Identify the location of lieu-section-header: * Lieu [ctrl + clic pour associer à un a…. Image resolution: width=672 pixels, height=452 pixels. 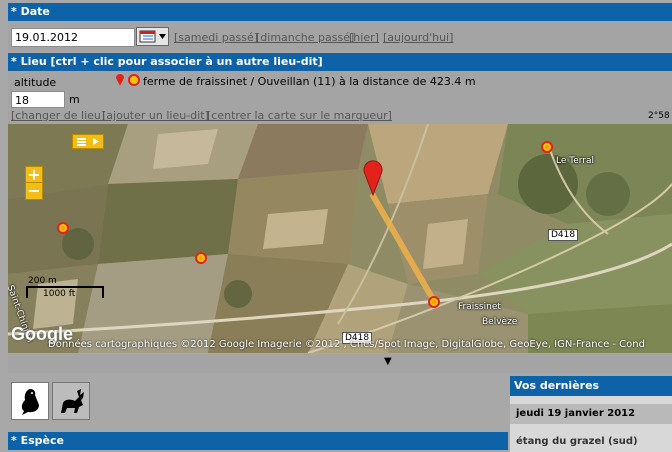
(340, 62).